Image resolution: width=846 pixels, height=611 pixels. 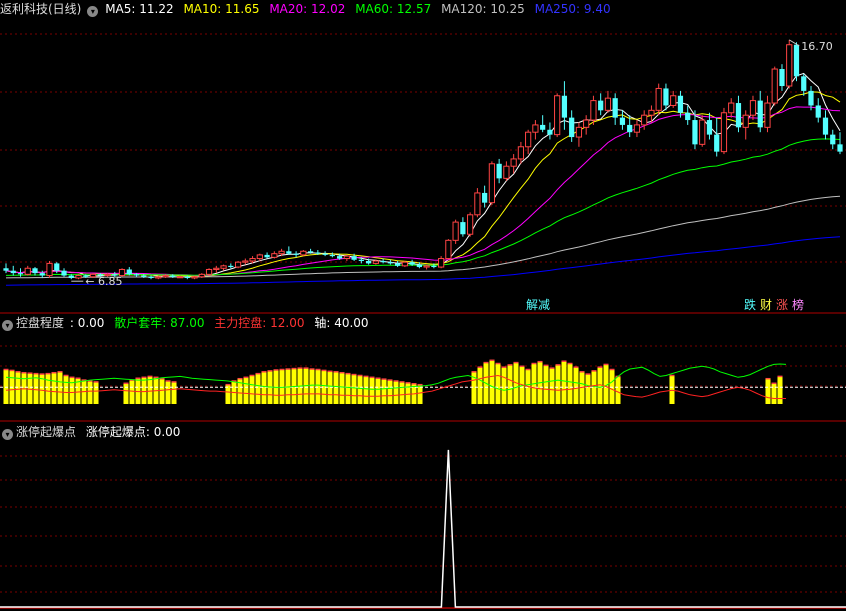 I want to click on high-label: 16.70, so click(x=817, y=46).